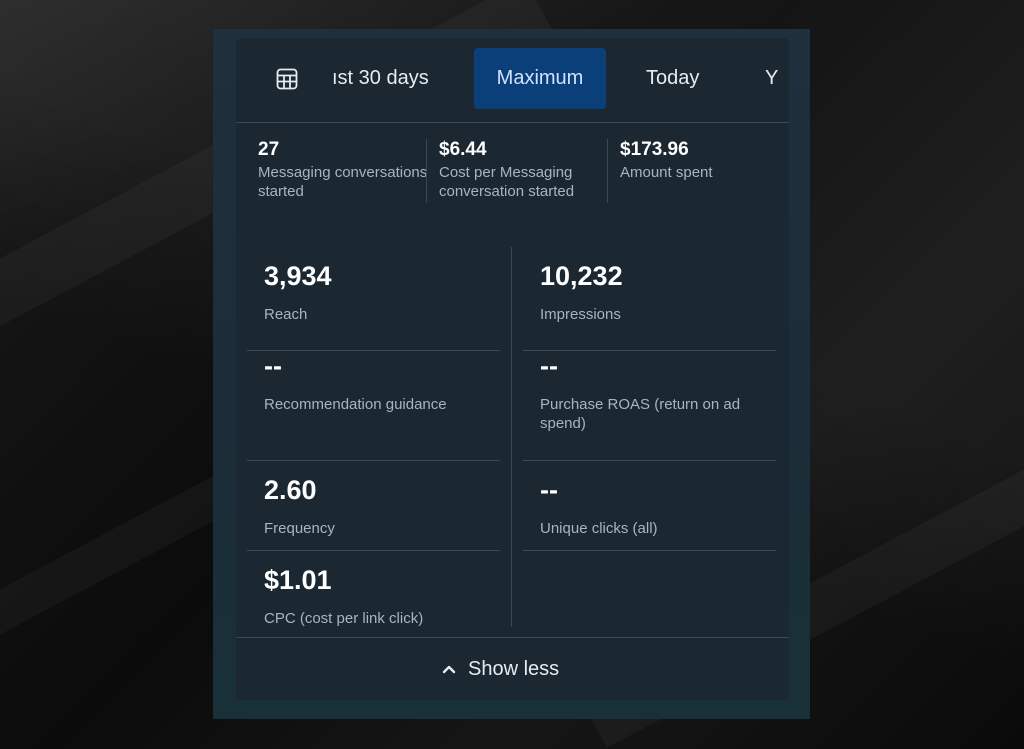  I want to click on summary-messaging-conversations: 27 Messaging conversations started, so click(343, 170).